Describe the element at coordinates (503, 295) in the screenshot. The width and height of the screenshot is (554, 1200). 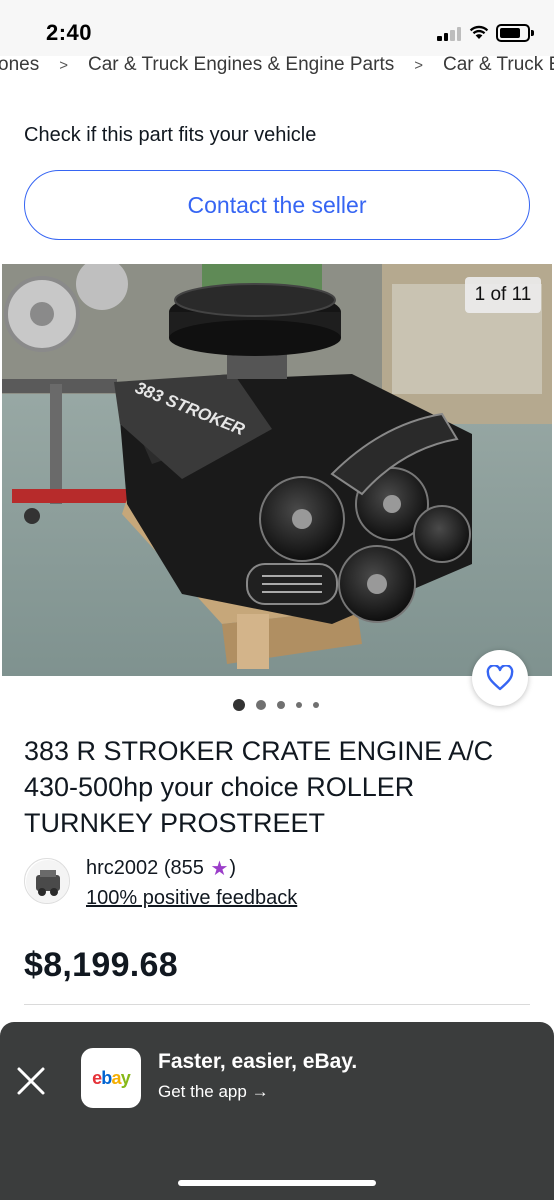
I see `image-counter: 1 of 11` at that location.